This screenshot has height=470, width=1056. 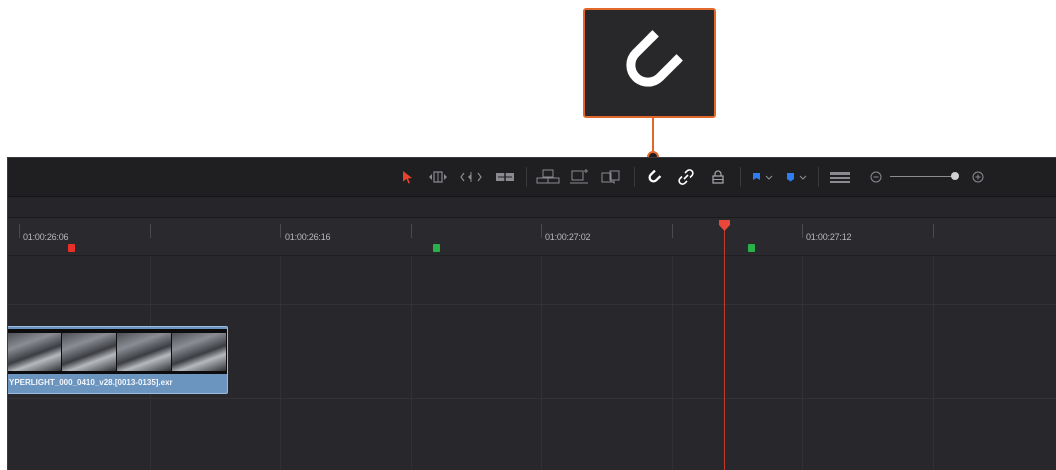 I want to click on zoom-slider-track, so click(x=924, y=176).